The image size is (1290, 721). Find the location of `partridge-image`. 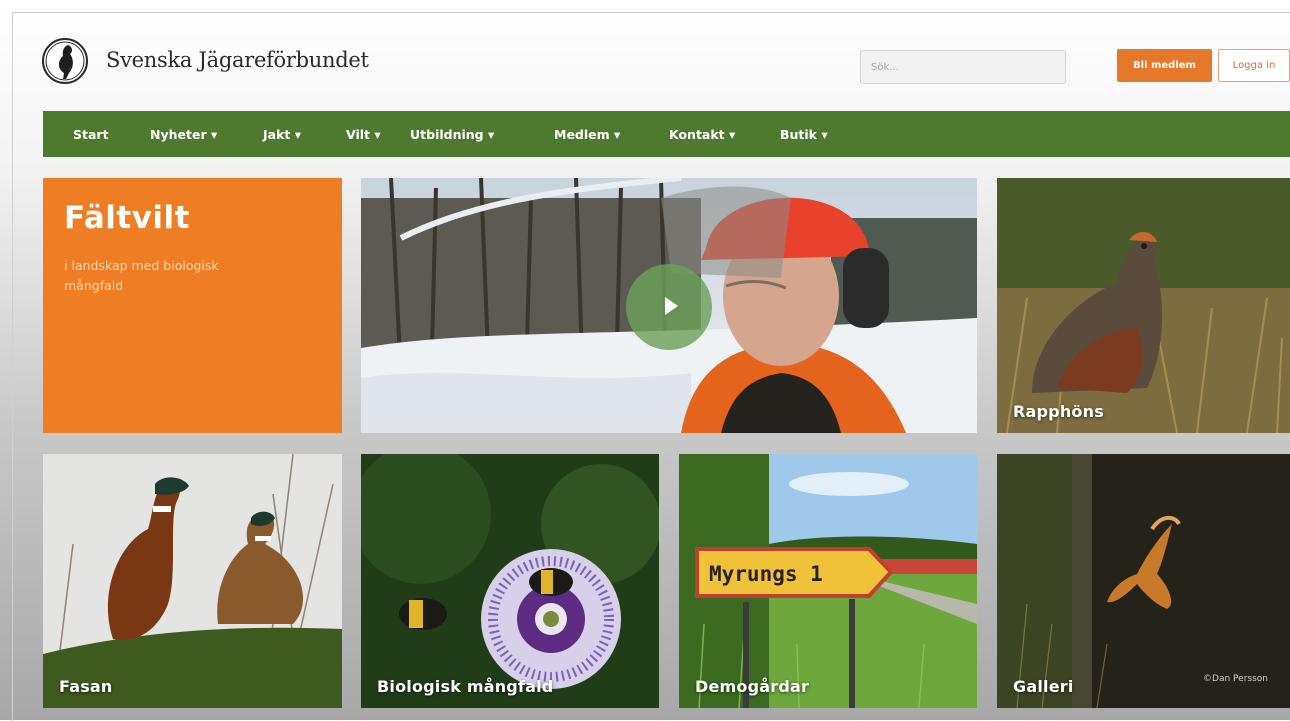

partridge-image is located at coordinates (1143, 305).